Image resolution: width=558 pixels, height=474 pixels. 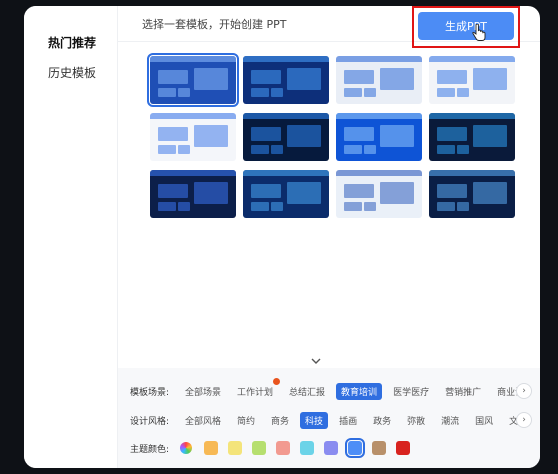 I want to click on scene-chip: 工作计划, so click(x=256, y=388).